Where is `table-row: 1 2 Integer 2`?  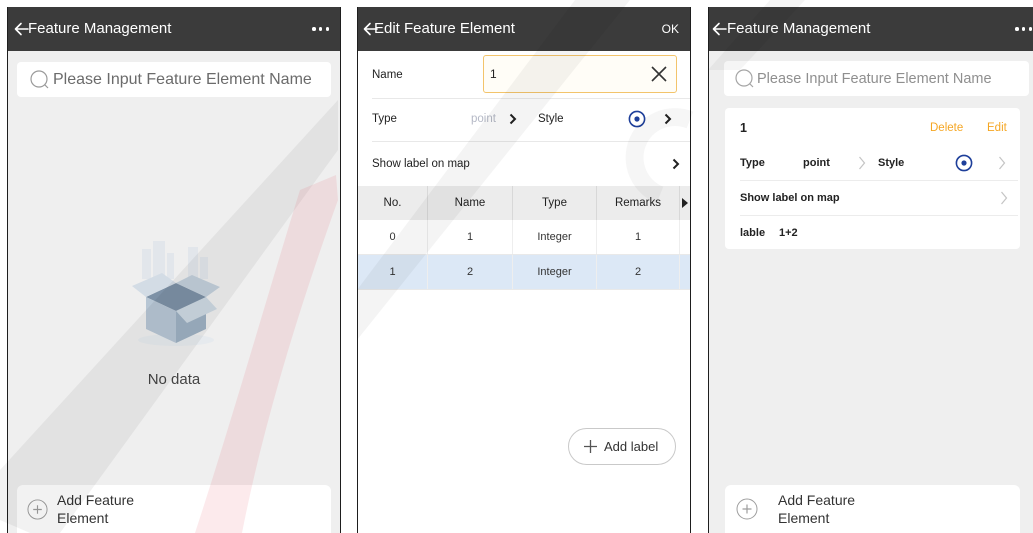 table-row: 1 2 Integer 2 is located at coordinates (524, 272).